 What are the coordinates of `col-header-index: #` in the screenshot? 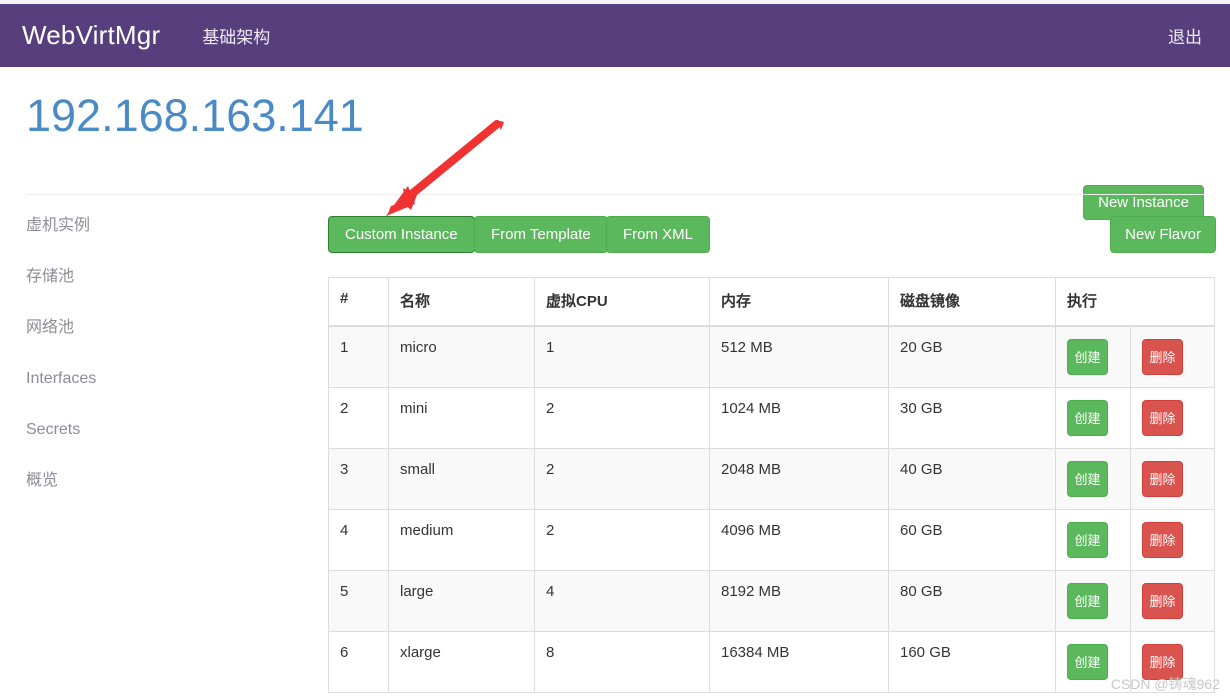 It's located at (358, 302).